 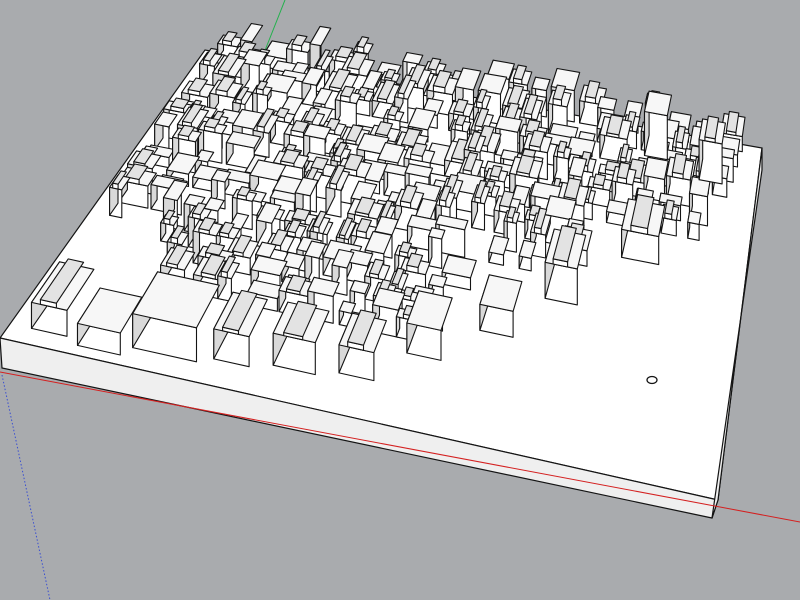 I want to click on ellipse-marker-icon, so click(x=652, y=380).